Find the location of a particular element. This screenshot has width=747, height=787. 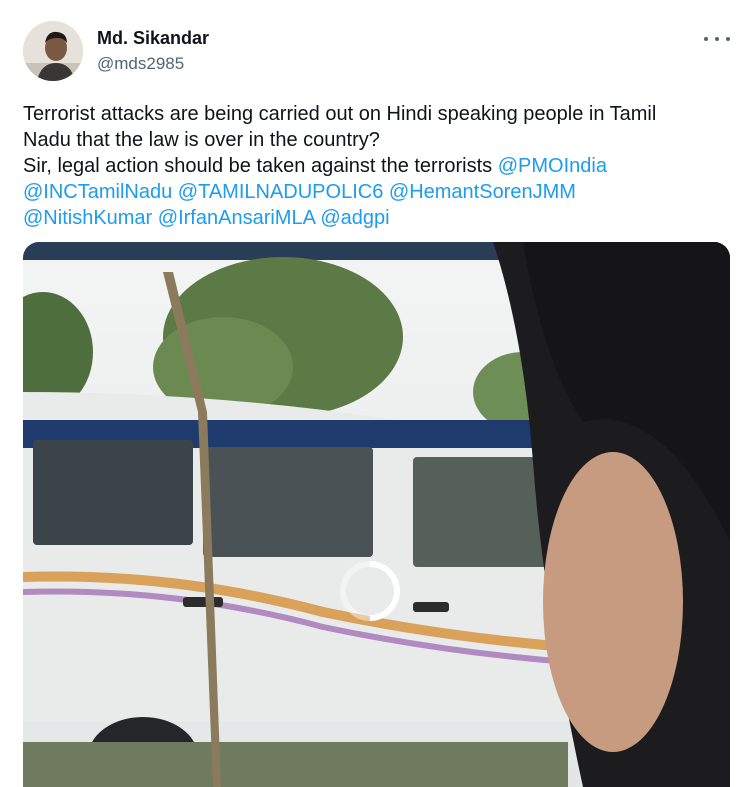

more-icon is located at coordinates (717, 39).